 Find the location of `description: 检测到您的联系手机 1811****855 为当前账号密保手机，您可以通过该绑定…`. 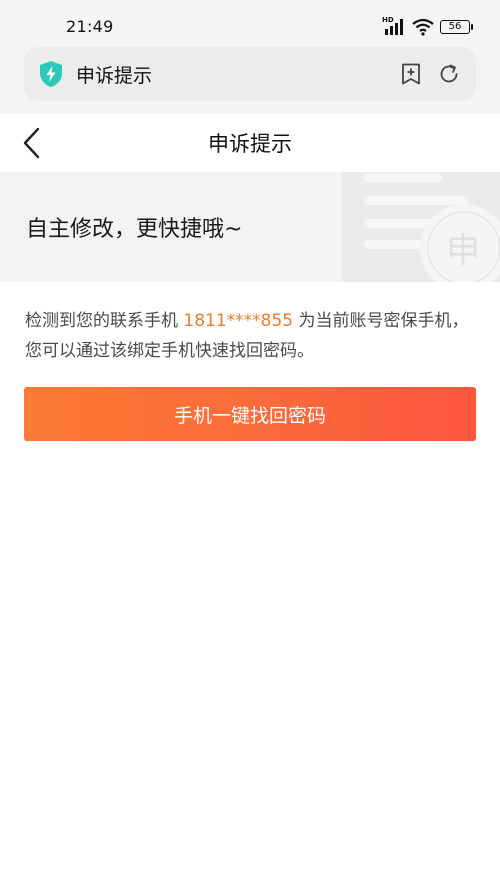

description: 检测到您的联系手机 1811****855 为当前账号密保手机，您可以通过该绑定… is located at coordinates (251, 336).